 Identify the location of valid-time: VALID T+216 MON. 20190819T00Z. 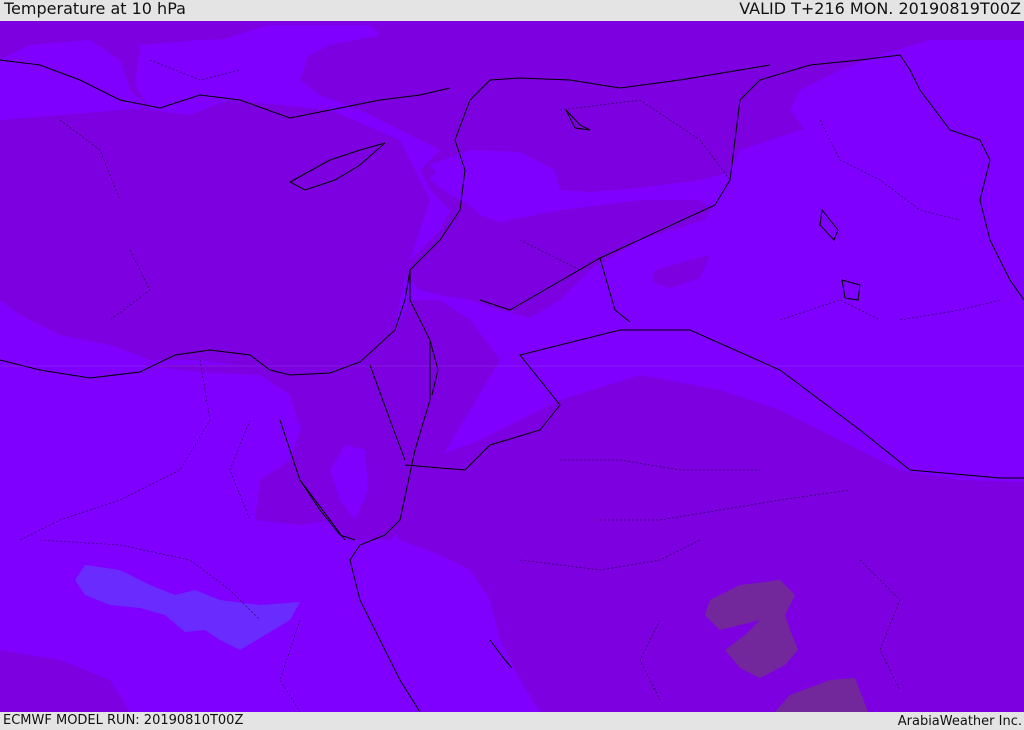
(880, 9).